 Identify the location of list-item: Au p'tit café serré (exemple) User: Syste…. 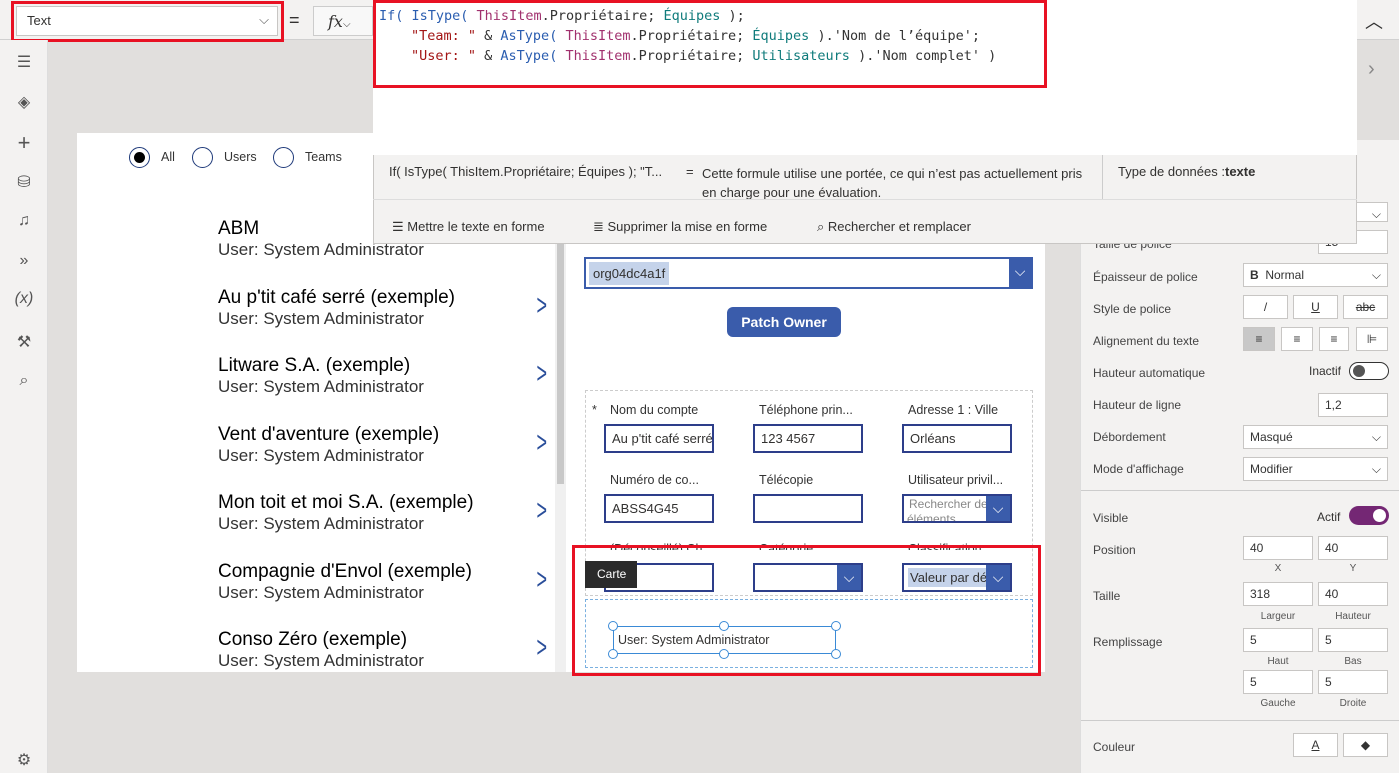
(383, 308).